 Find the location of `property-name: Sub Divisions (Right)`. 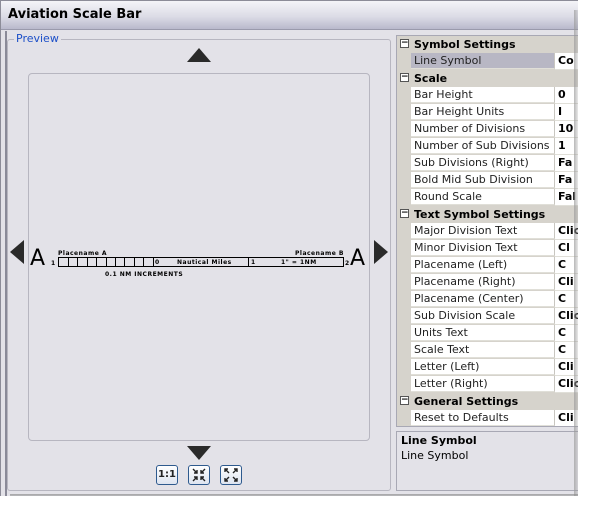

property-name: Sub Divisions (Right) is located at coordinates (483, 163).